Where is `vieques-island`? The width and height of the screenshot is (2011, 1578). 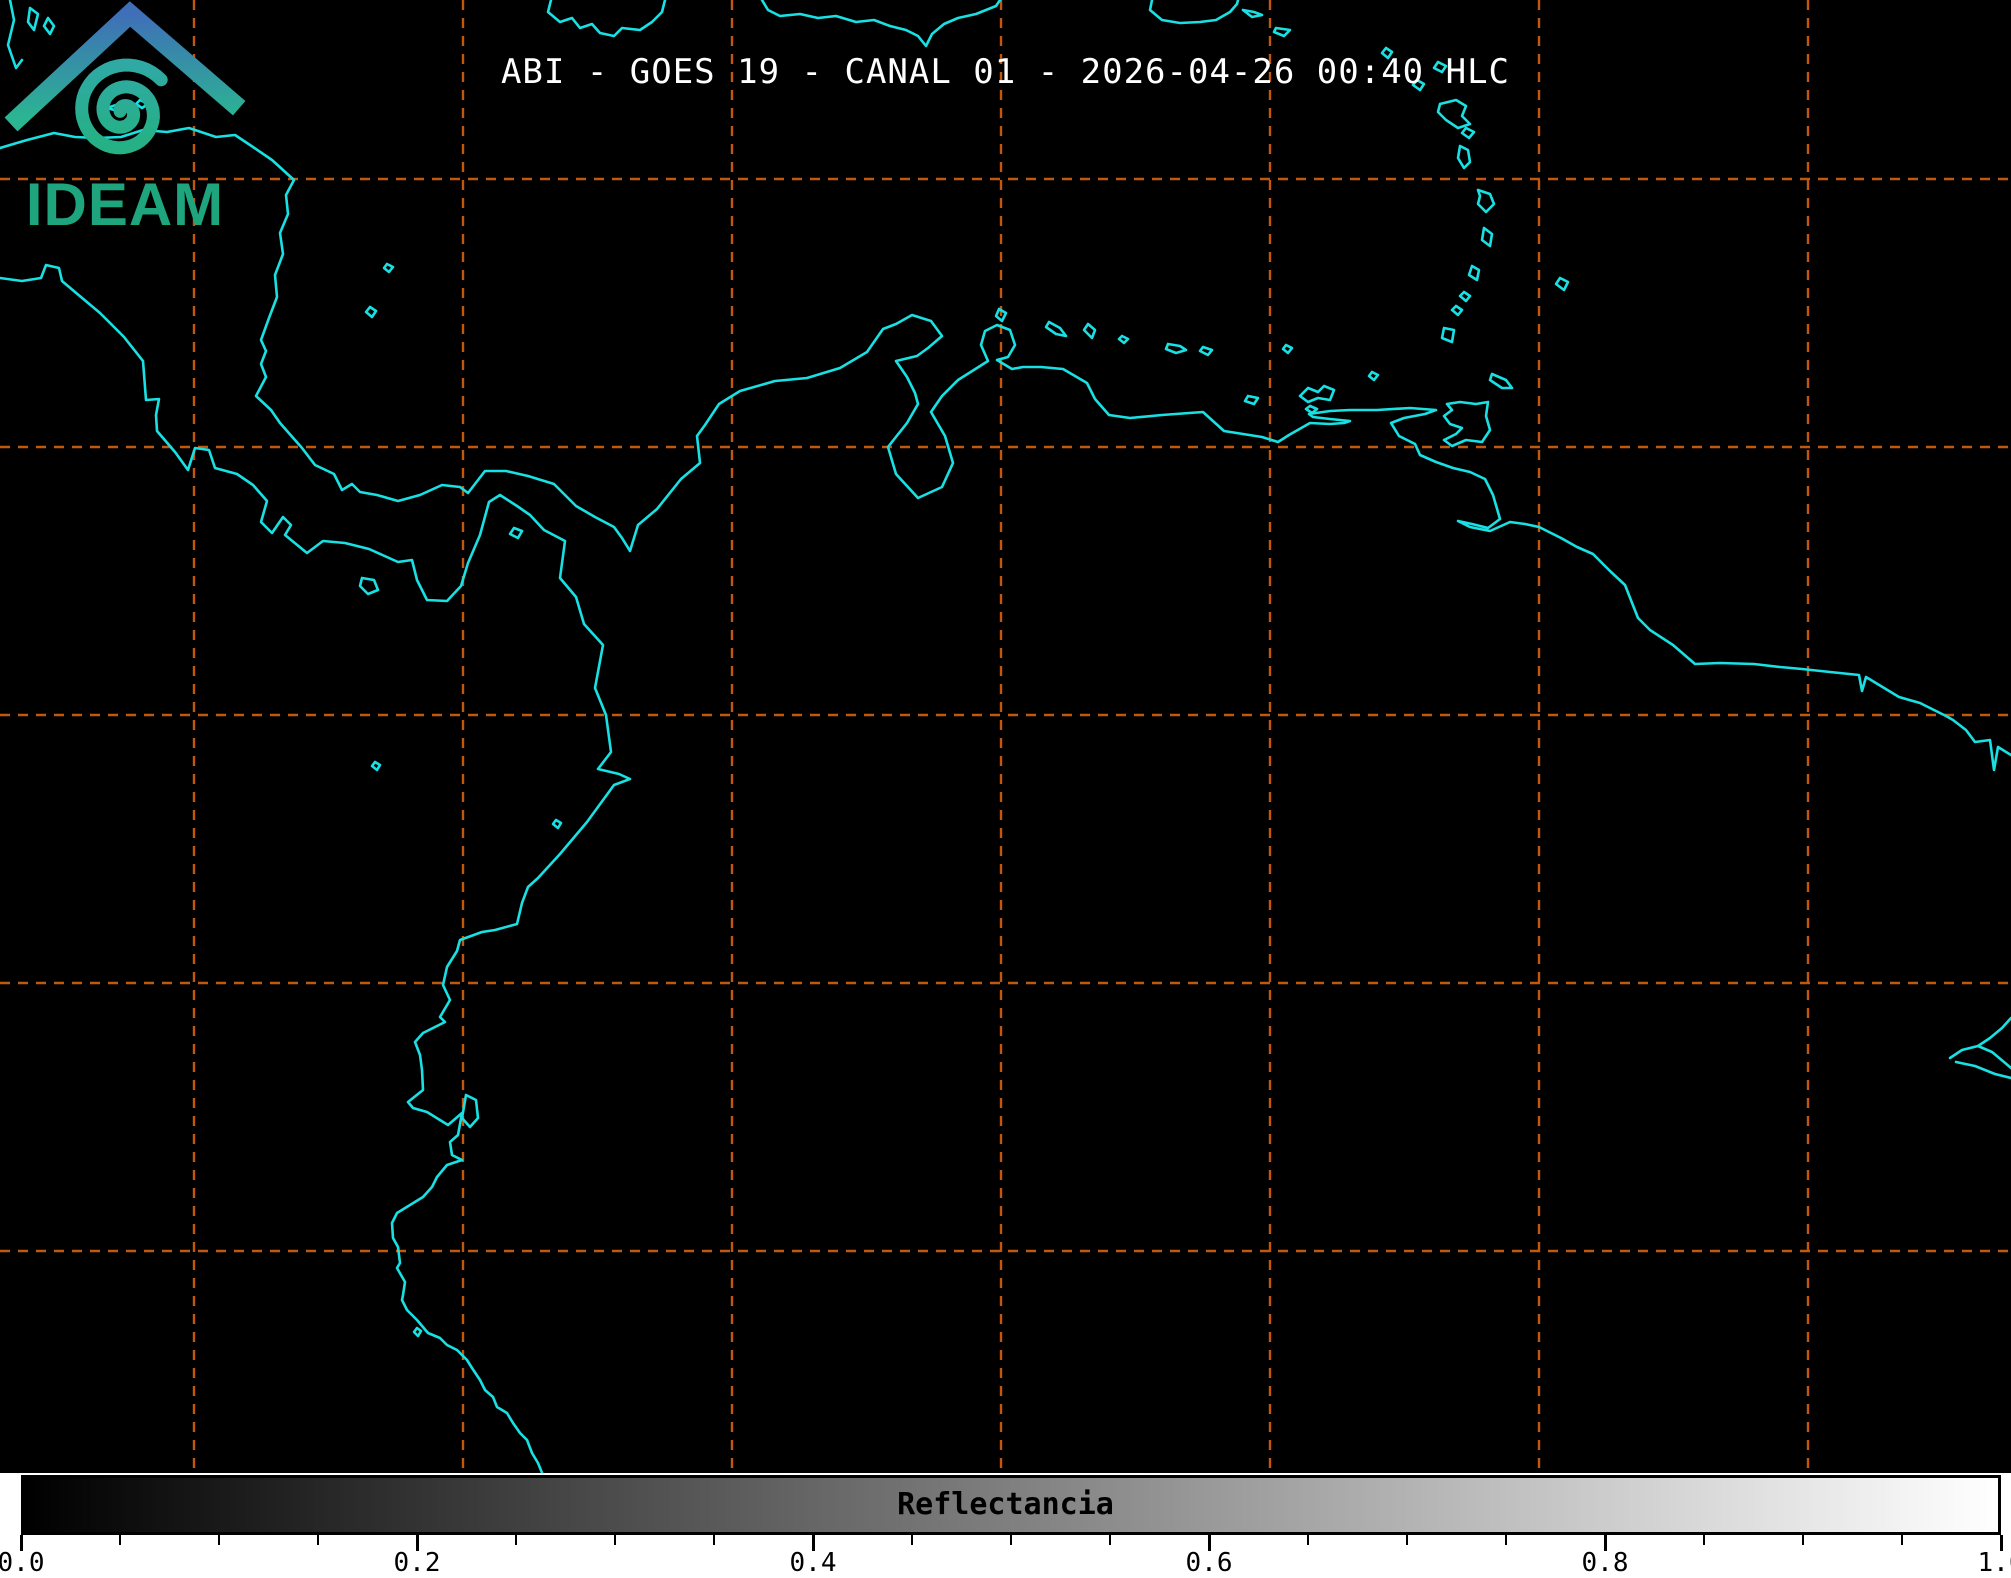
vieques-island is located at coordinates (1252, 13).